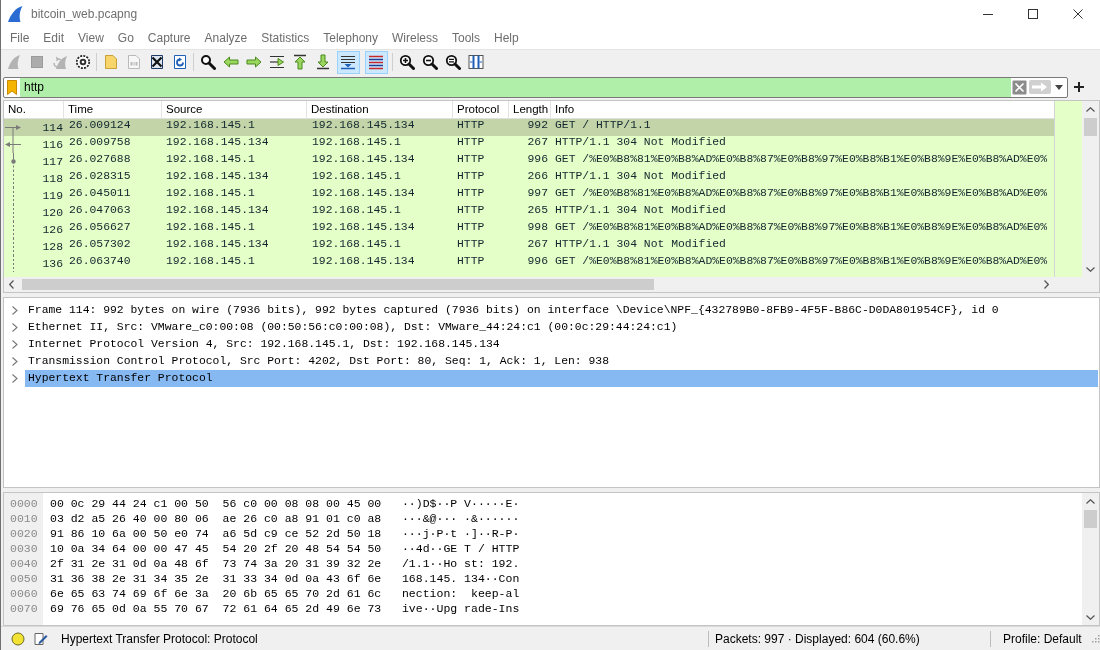 This screenshot has width=1100, height=650. I want to click on byte-offset: 0010, so click(24, 518).